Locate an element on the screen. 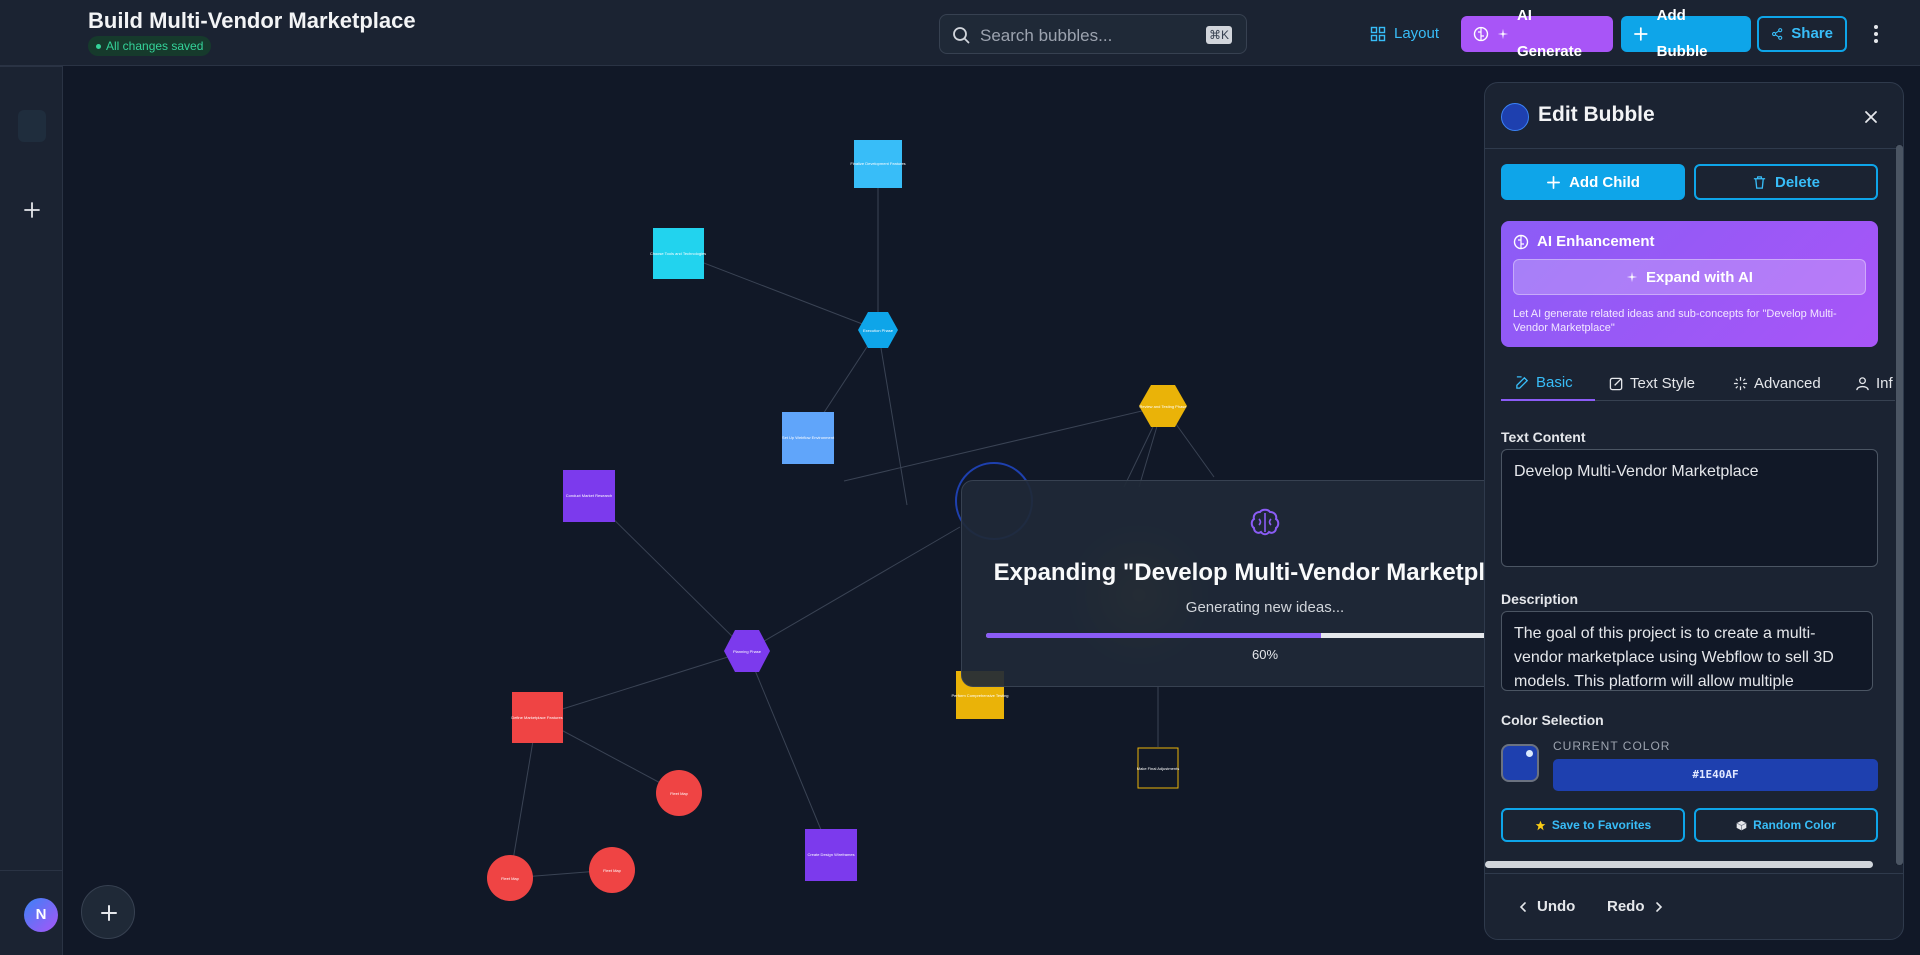  undo-label: Undo is located at coordinates (1556, 906).